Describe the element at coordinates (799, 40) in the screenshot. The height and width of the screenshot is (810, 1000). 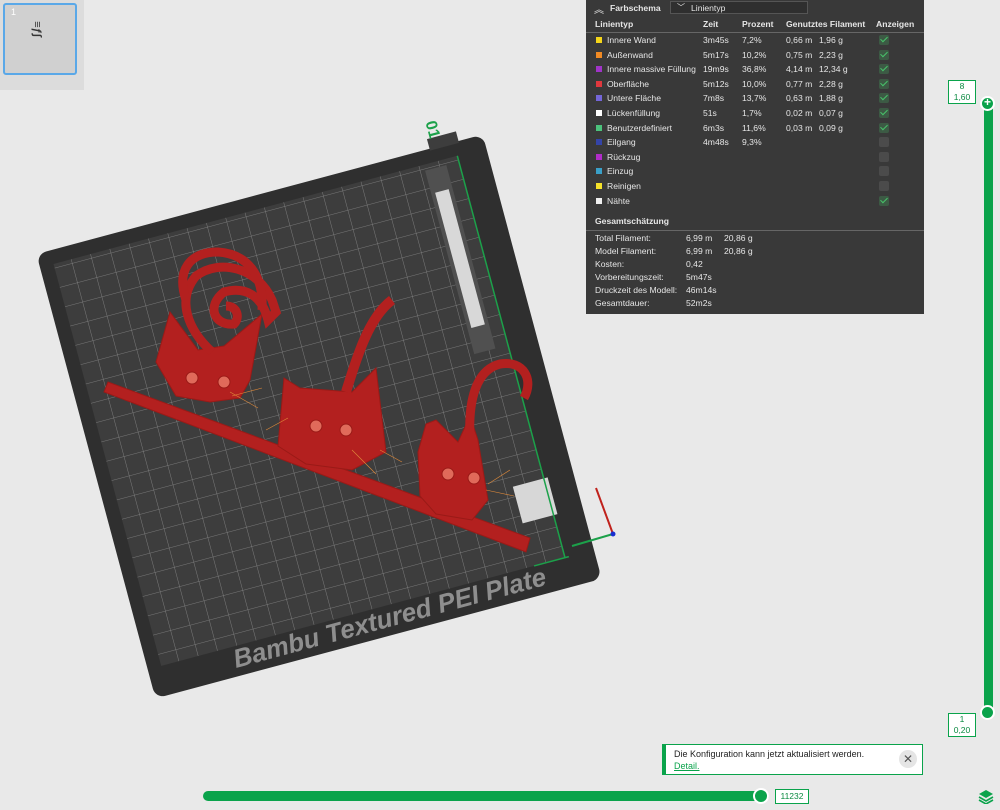
I see `line-type-length: 0,66 m` at that location.